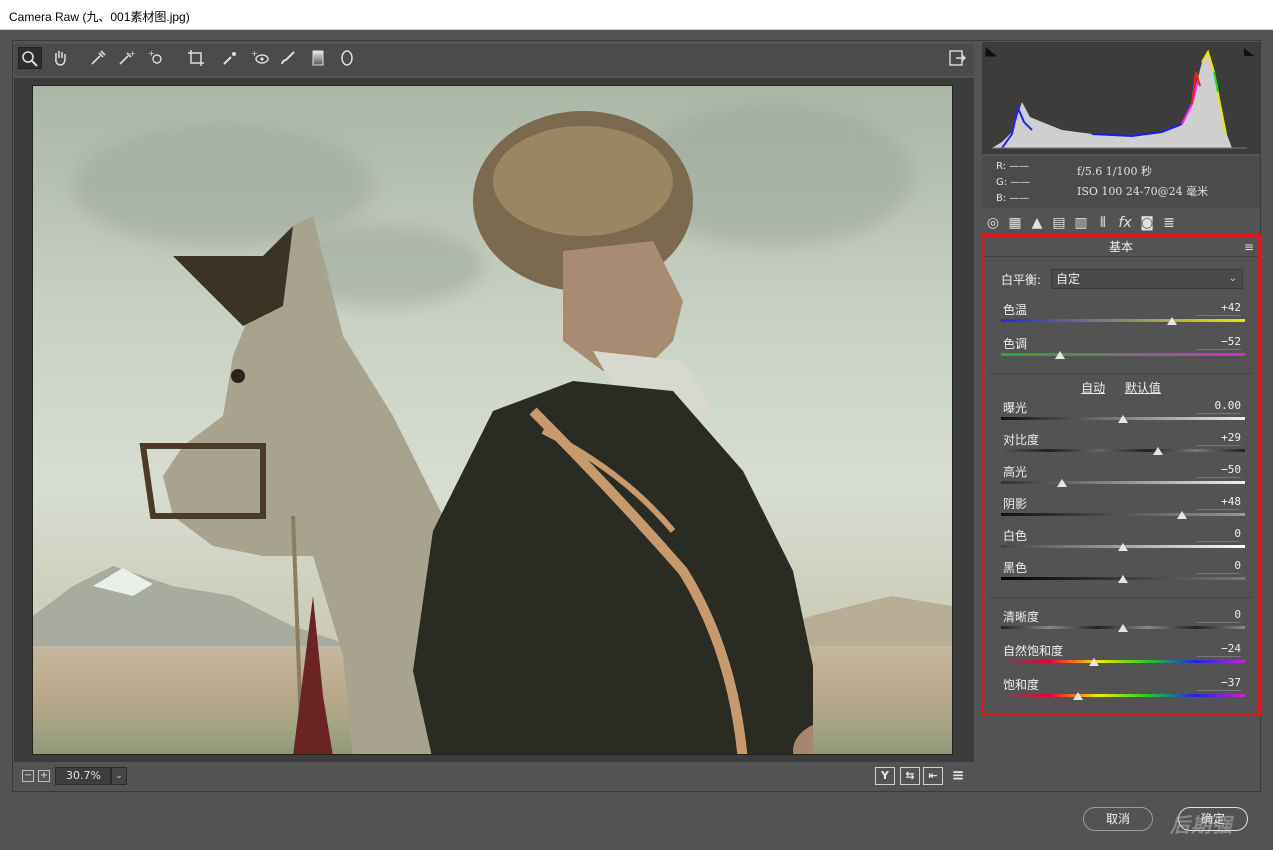 This screenshot has height=850, width=1273. I want to click on tab-lens-corrections-icon: ⫴, so click(1103, 223).